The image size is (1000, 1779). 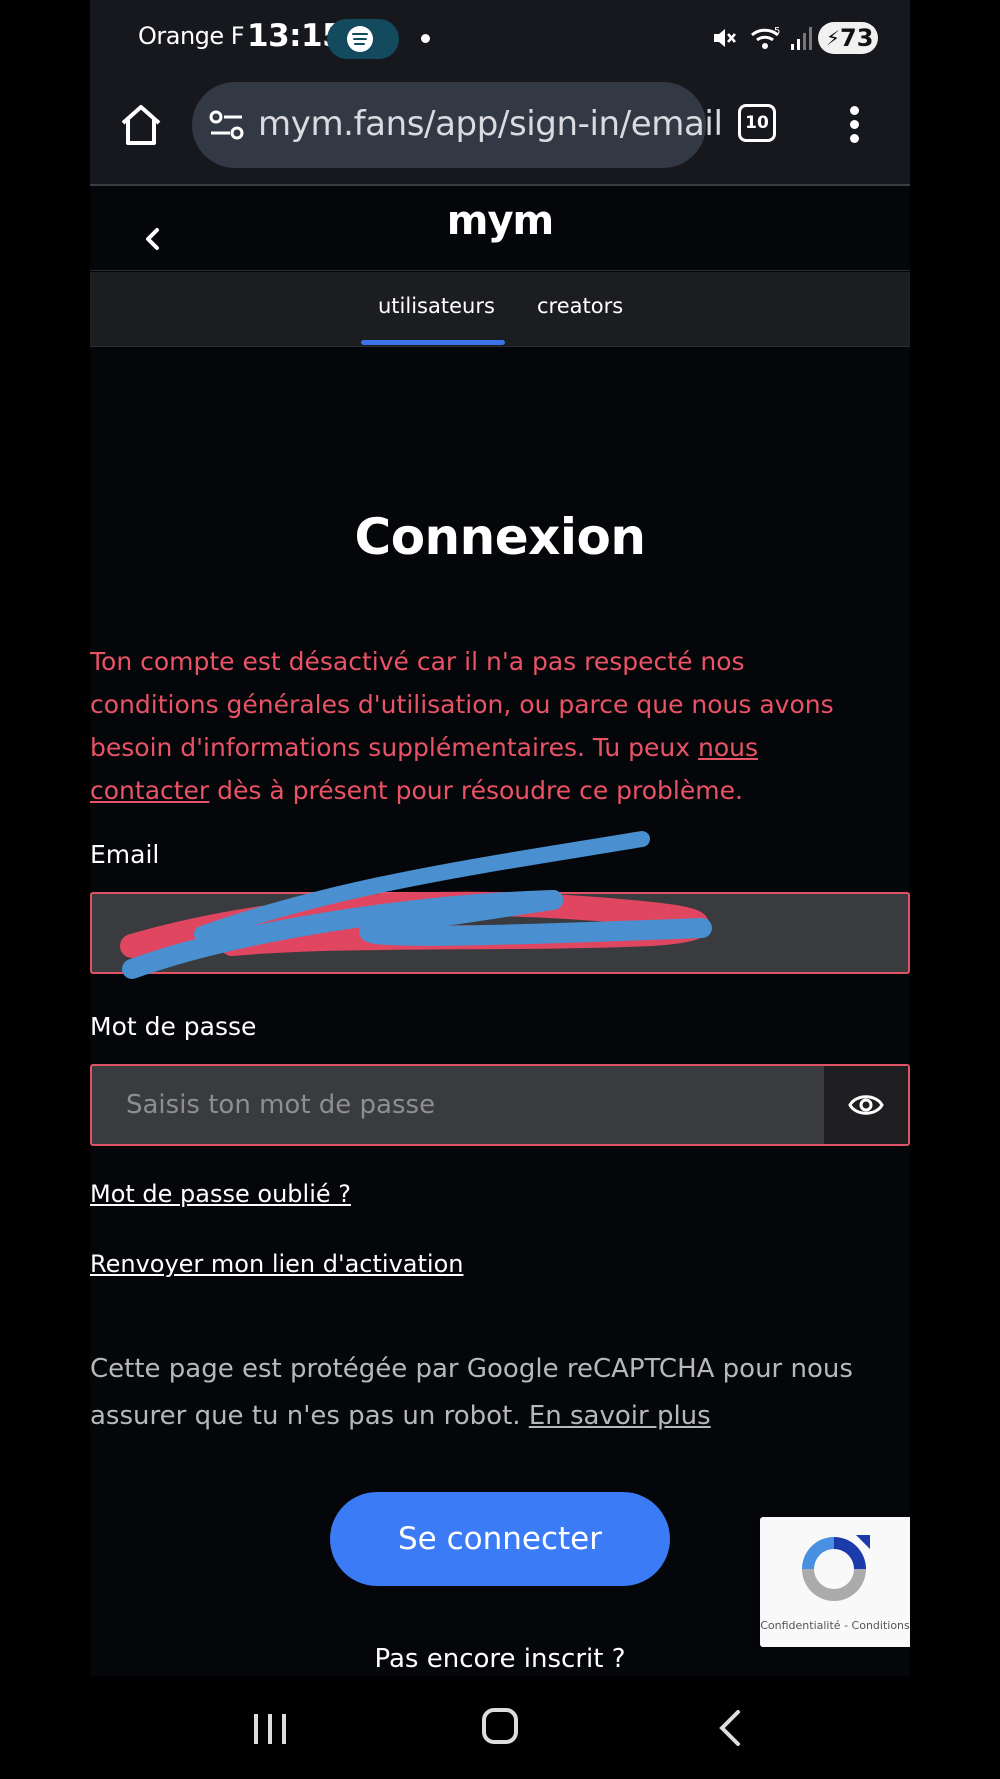 What do you see at coordinates (777, 31) in the screenshot?
I see `svg-text: 5` at bounding box center [777, 31].